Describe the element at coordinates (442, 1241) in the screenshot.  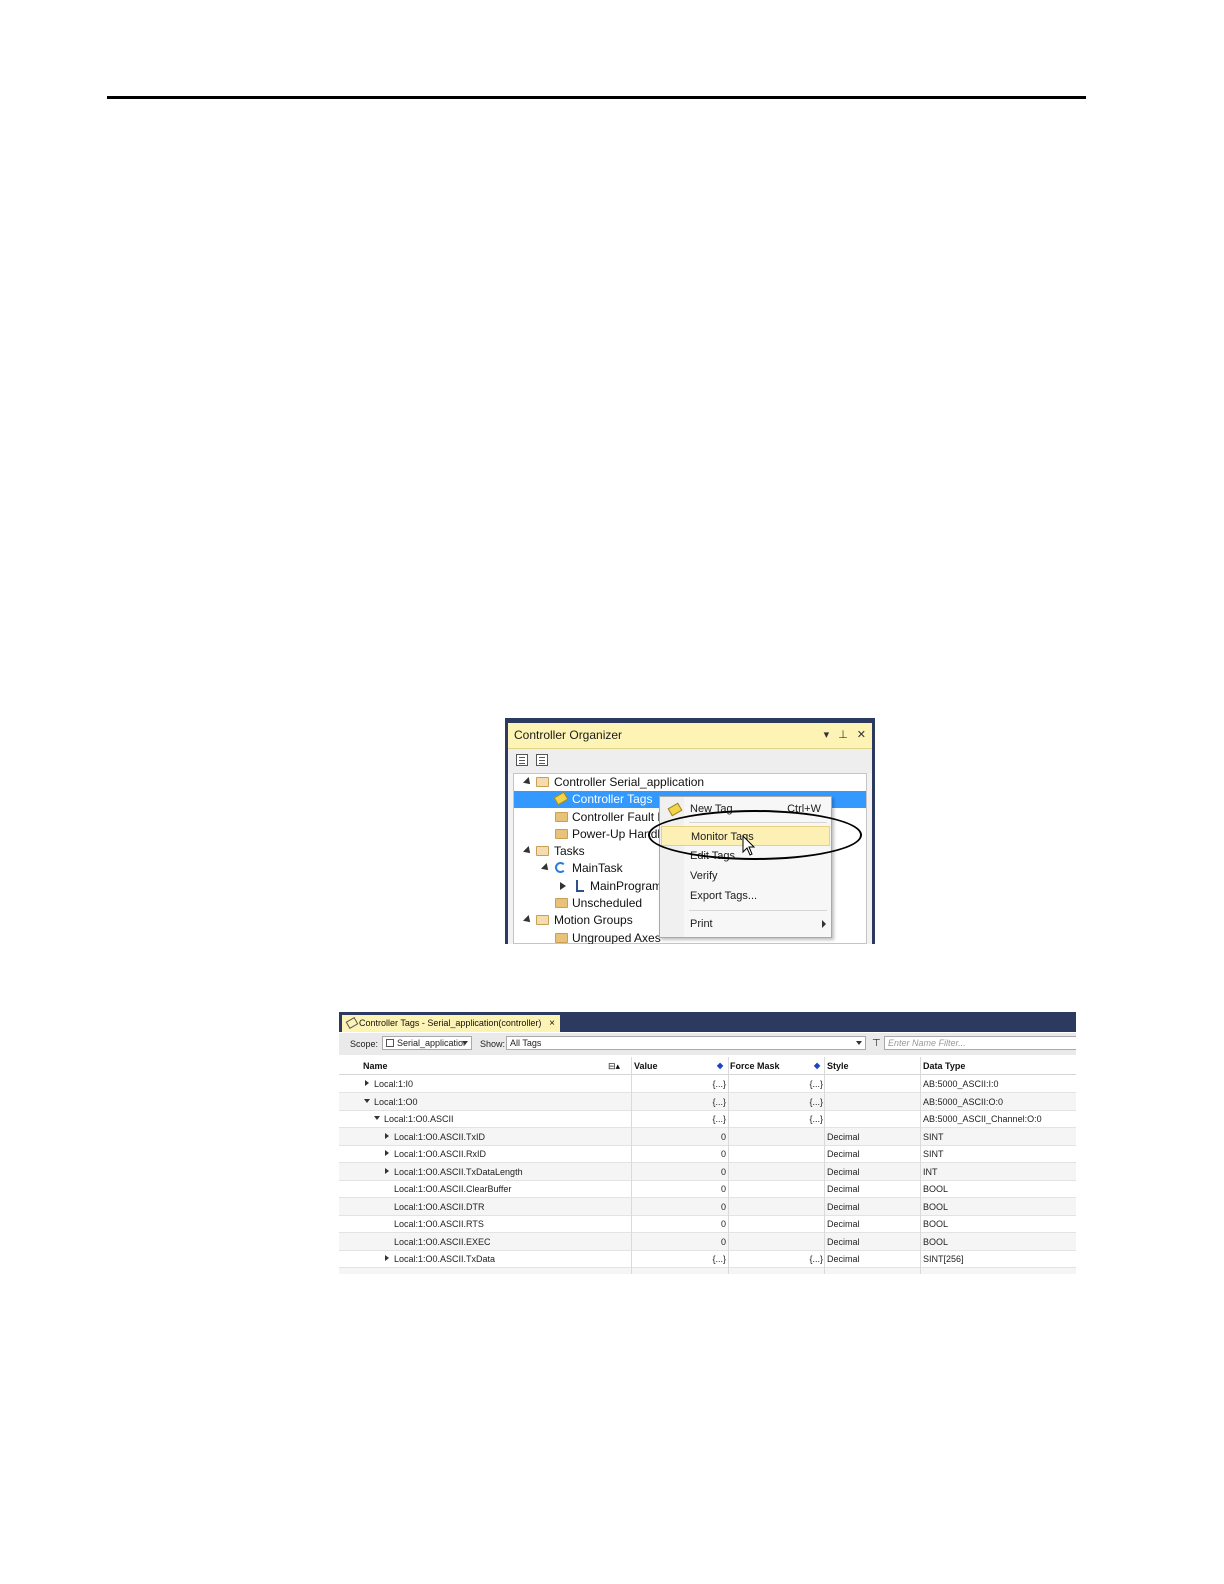
I see `cell-name: Local:1:O0.ASCII.EXEC` at that location.